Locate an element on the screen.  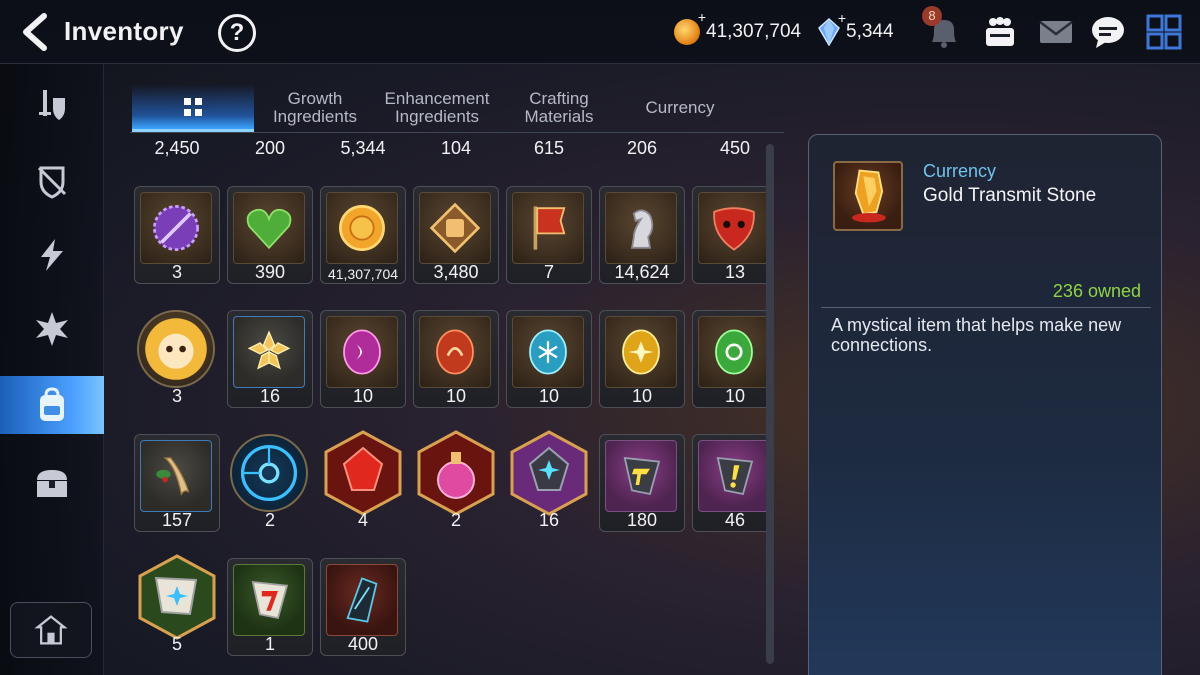
gem-counter: + 5,344 is located at coordinates (856, 30).